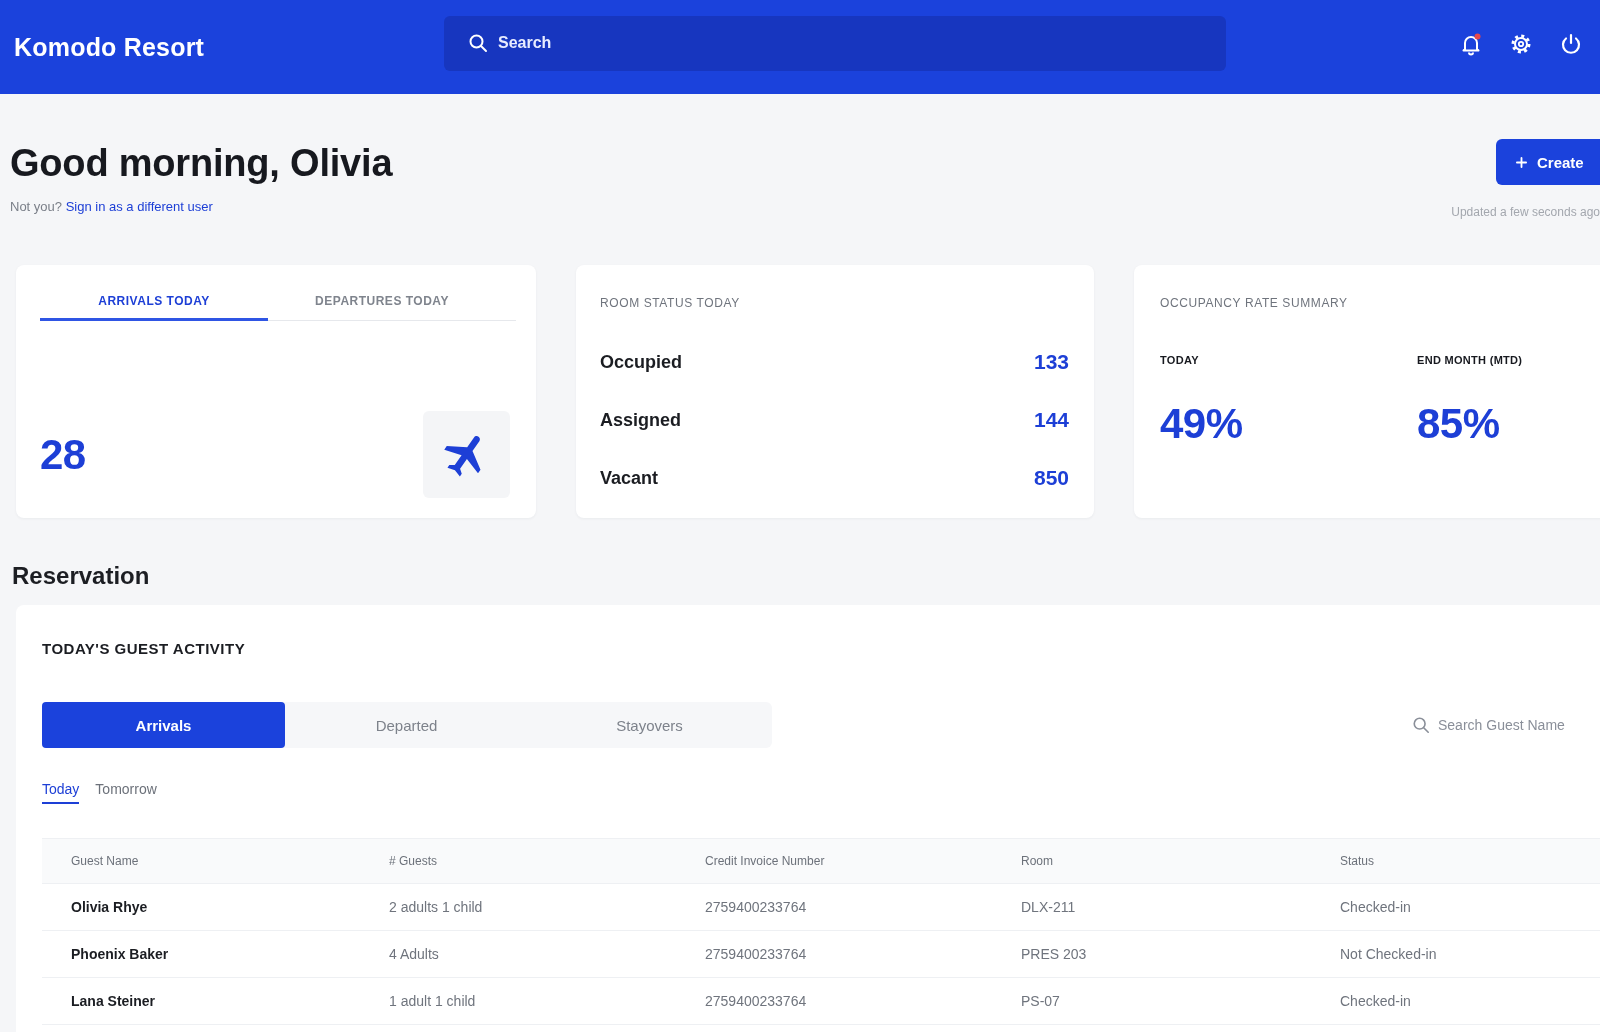 The width and height of the screenshot is (1600, 1032). Describe the element at coordinates (629, 478) in the screenshot. I see `status-label: Vacant` at that location.